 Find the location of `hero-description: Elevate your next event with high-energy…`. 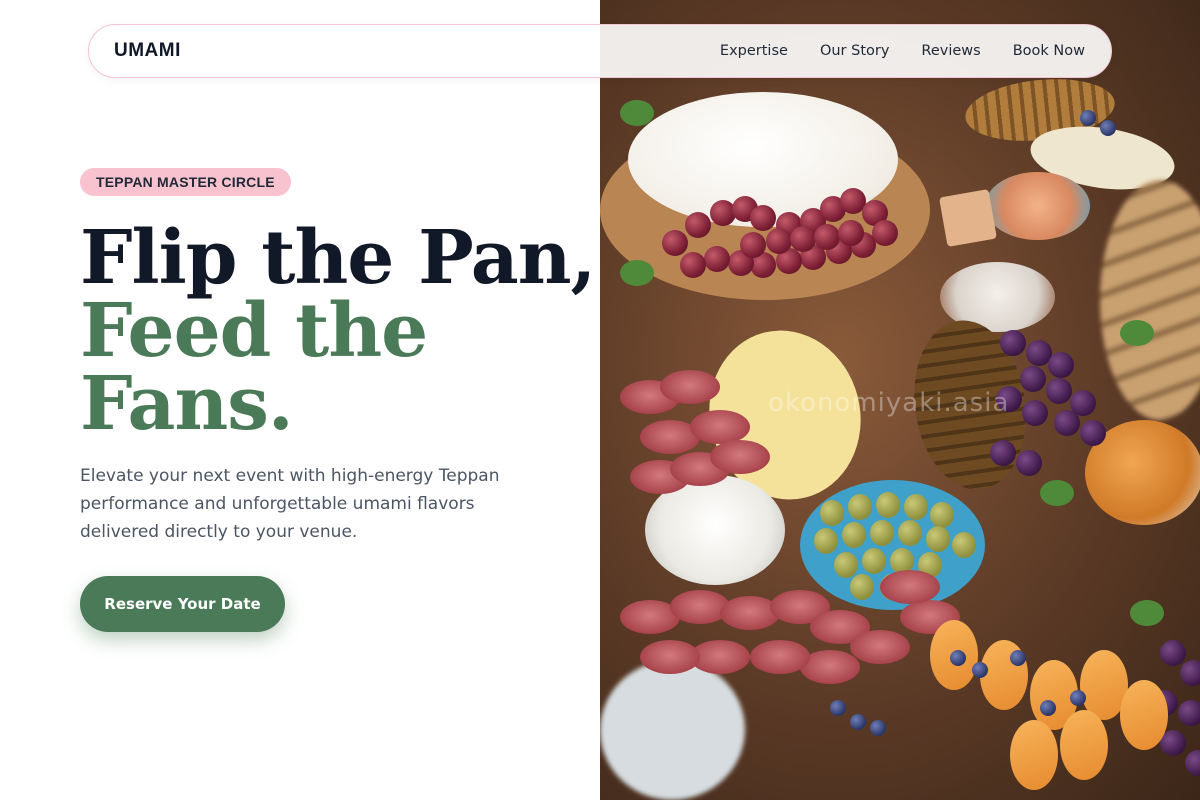

hero-description: Elevate your next event with high-energy… is located at coordinates (290, 504).